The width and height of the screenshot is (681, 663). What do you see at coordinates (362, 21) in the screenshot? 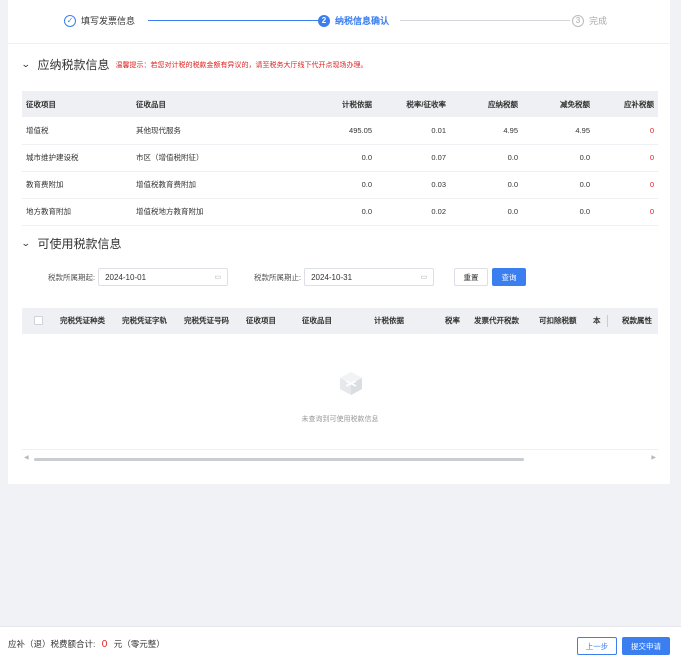
I see `step-label: 纳税信息确认` at bounding box center [362, 21].